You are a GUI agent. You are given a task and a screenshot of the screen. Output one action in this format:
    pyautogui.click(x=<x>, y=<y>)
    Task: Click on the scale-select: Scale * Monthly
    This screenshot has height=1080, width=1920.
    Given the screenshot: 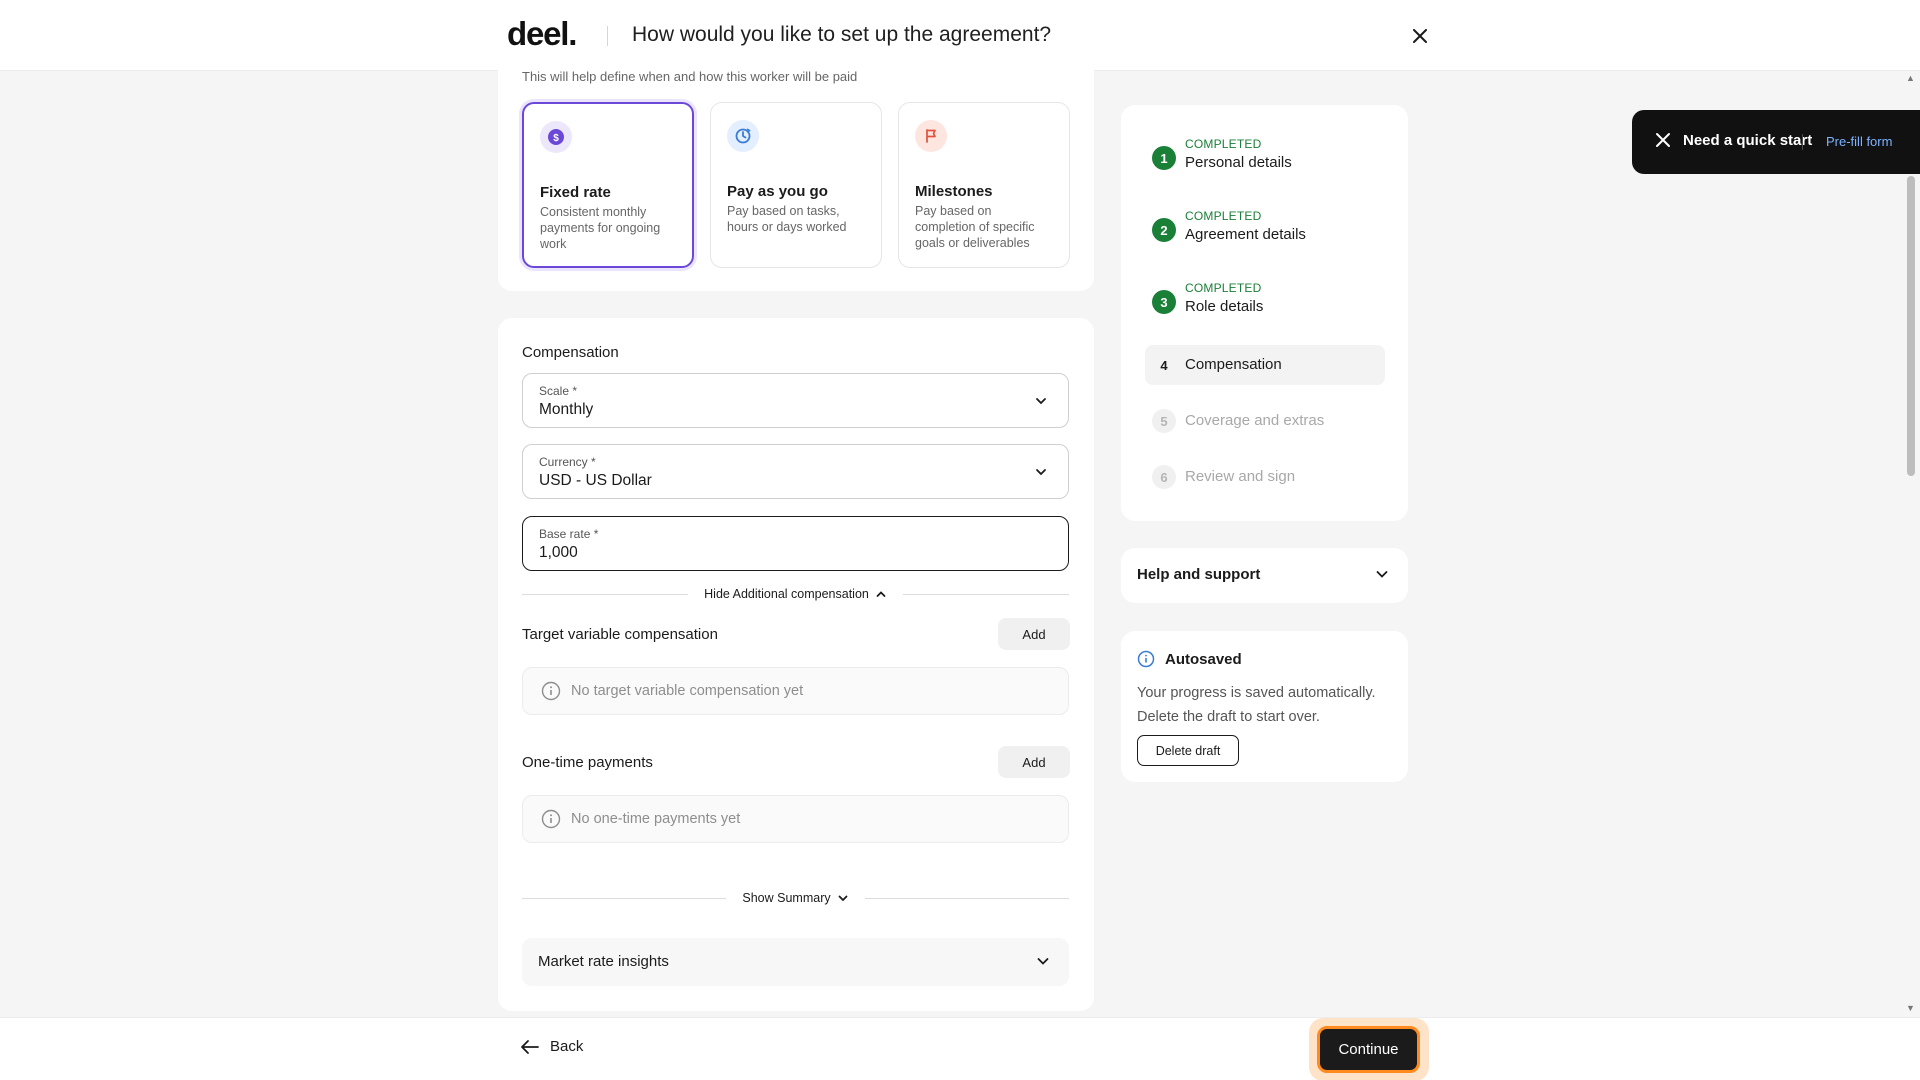 What is the action you would take?
    pyautogui.click(x=795, y=400)
    